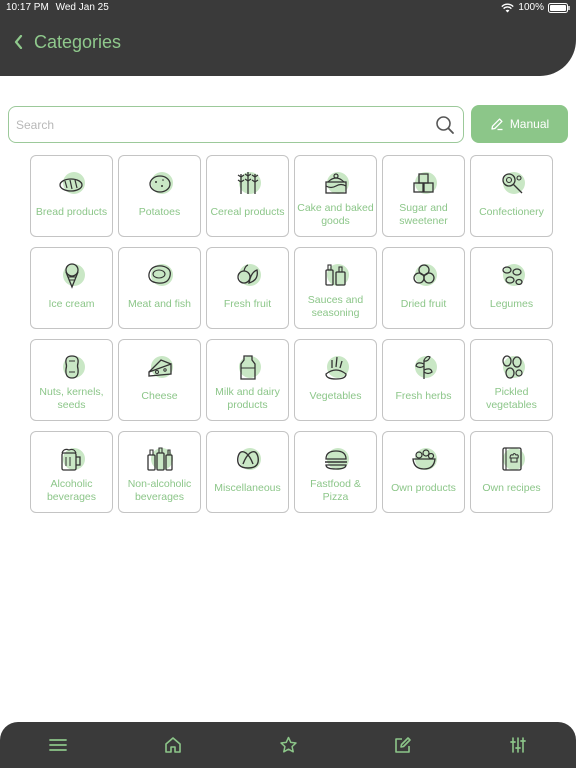 The height and width of the screenshot is (768, 576). I want to click on sliders-icon, so click(518, 745).